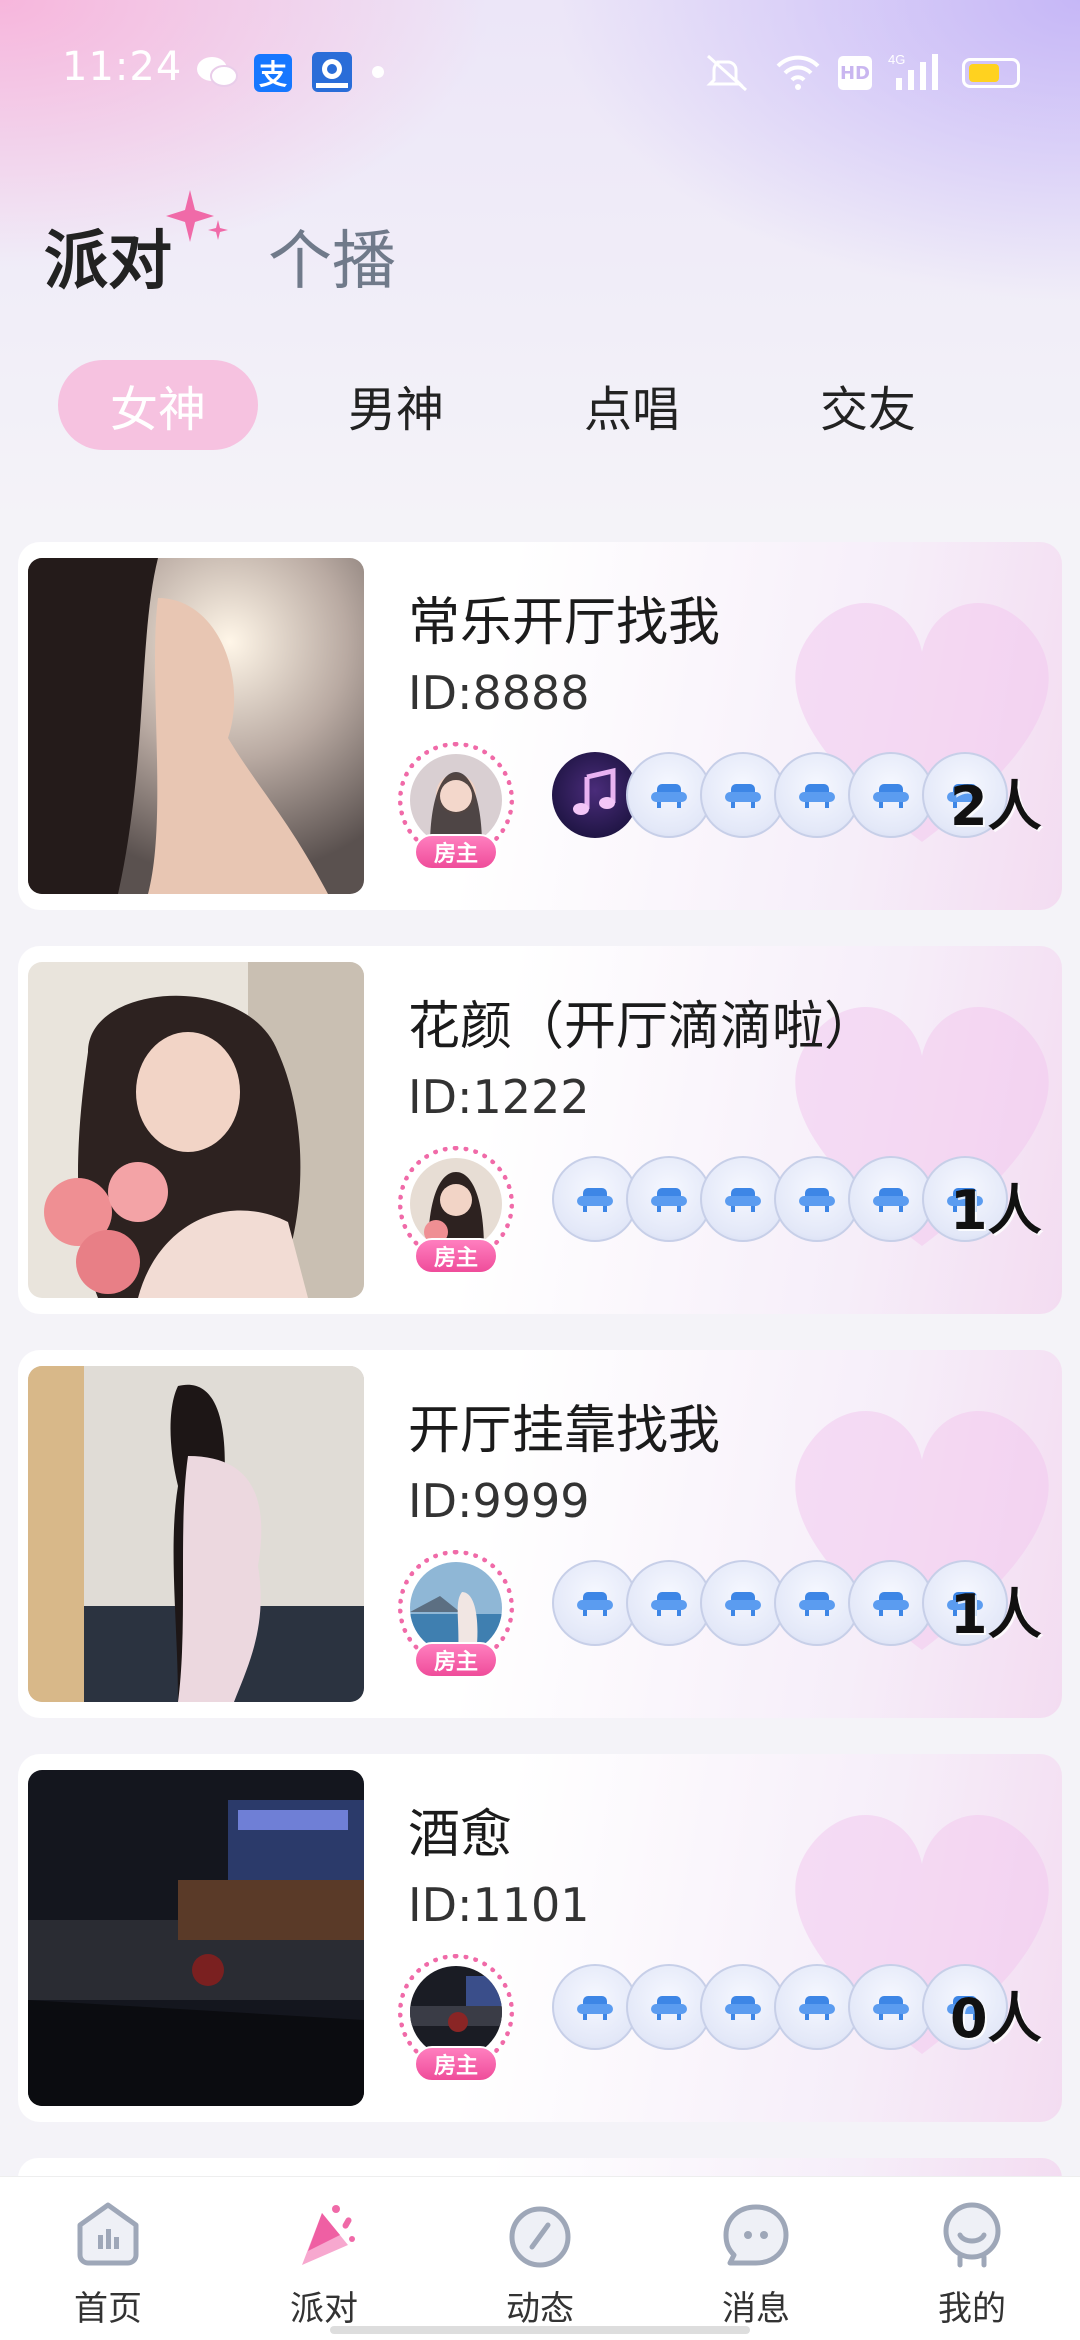 This screenshot has width=1080, height=2340. What do you see at coordinates (108, 2309) in the screenshot?
I see `nav-home-label: 首页` at bounding box center [108, 2309].